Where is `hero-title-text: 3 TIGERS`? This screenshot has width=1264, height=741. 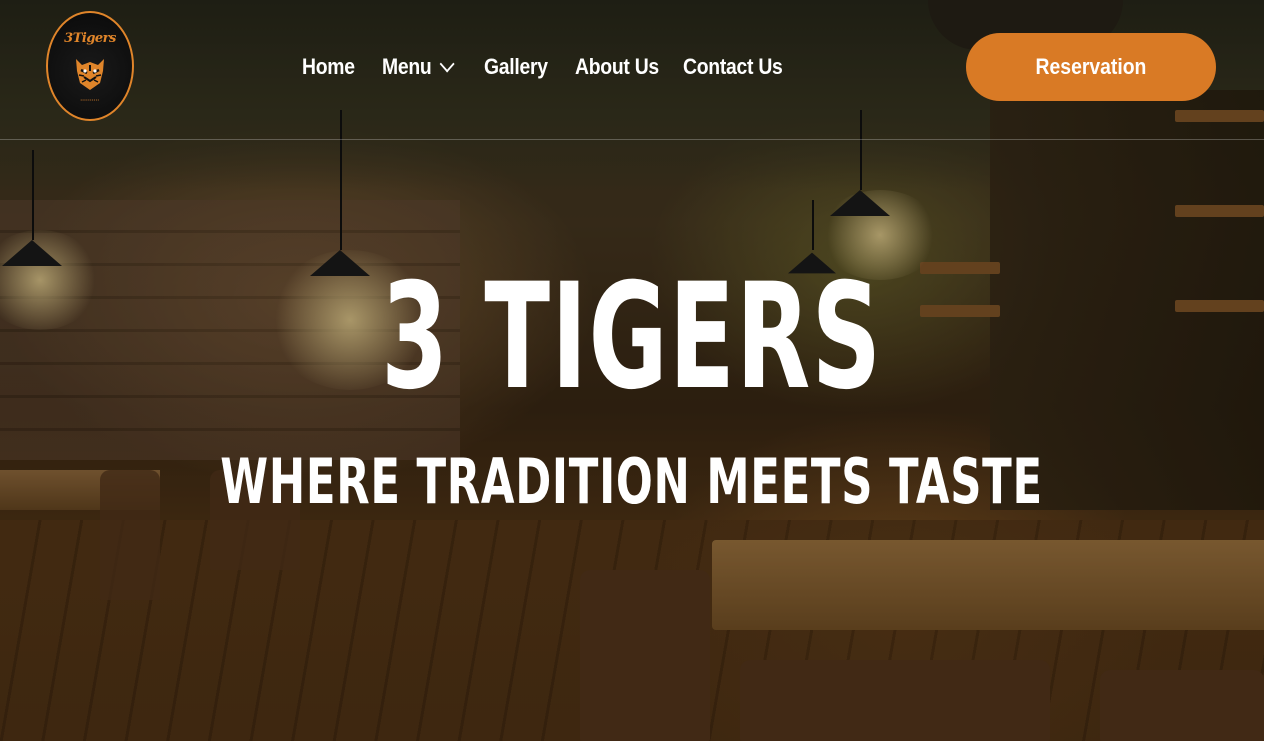 hero-title-text: 3 TIGERS is located at coordinates (632, 337).